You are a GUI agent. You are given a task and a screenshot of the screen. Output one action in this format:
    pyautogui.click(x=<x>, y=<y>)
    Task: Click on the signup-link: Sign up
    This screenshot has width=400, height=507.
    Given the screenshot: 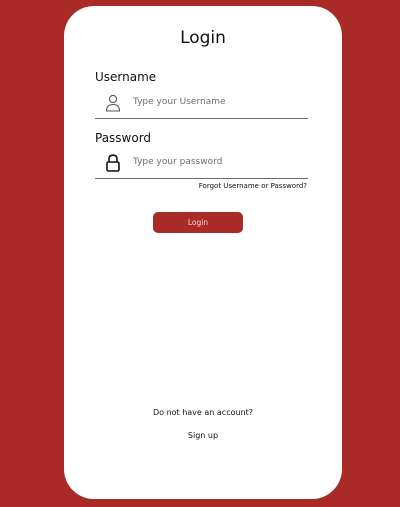 What is the action you would take?
    pyautogui.click(x=203, y=435)
    